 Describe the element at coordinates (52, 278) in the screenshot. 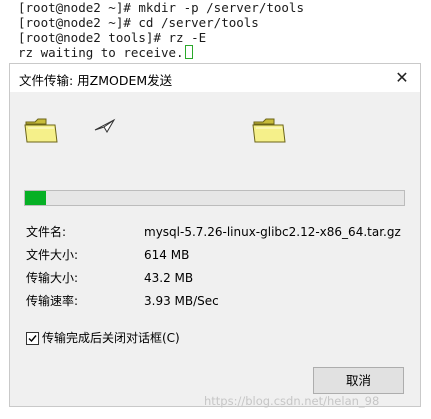

I see `transferred-label: 传输大小:` at that location.